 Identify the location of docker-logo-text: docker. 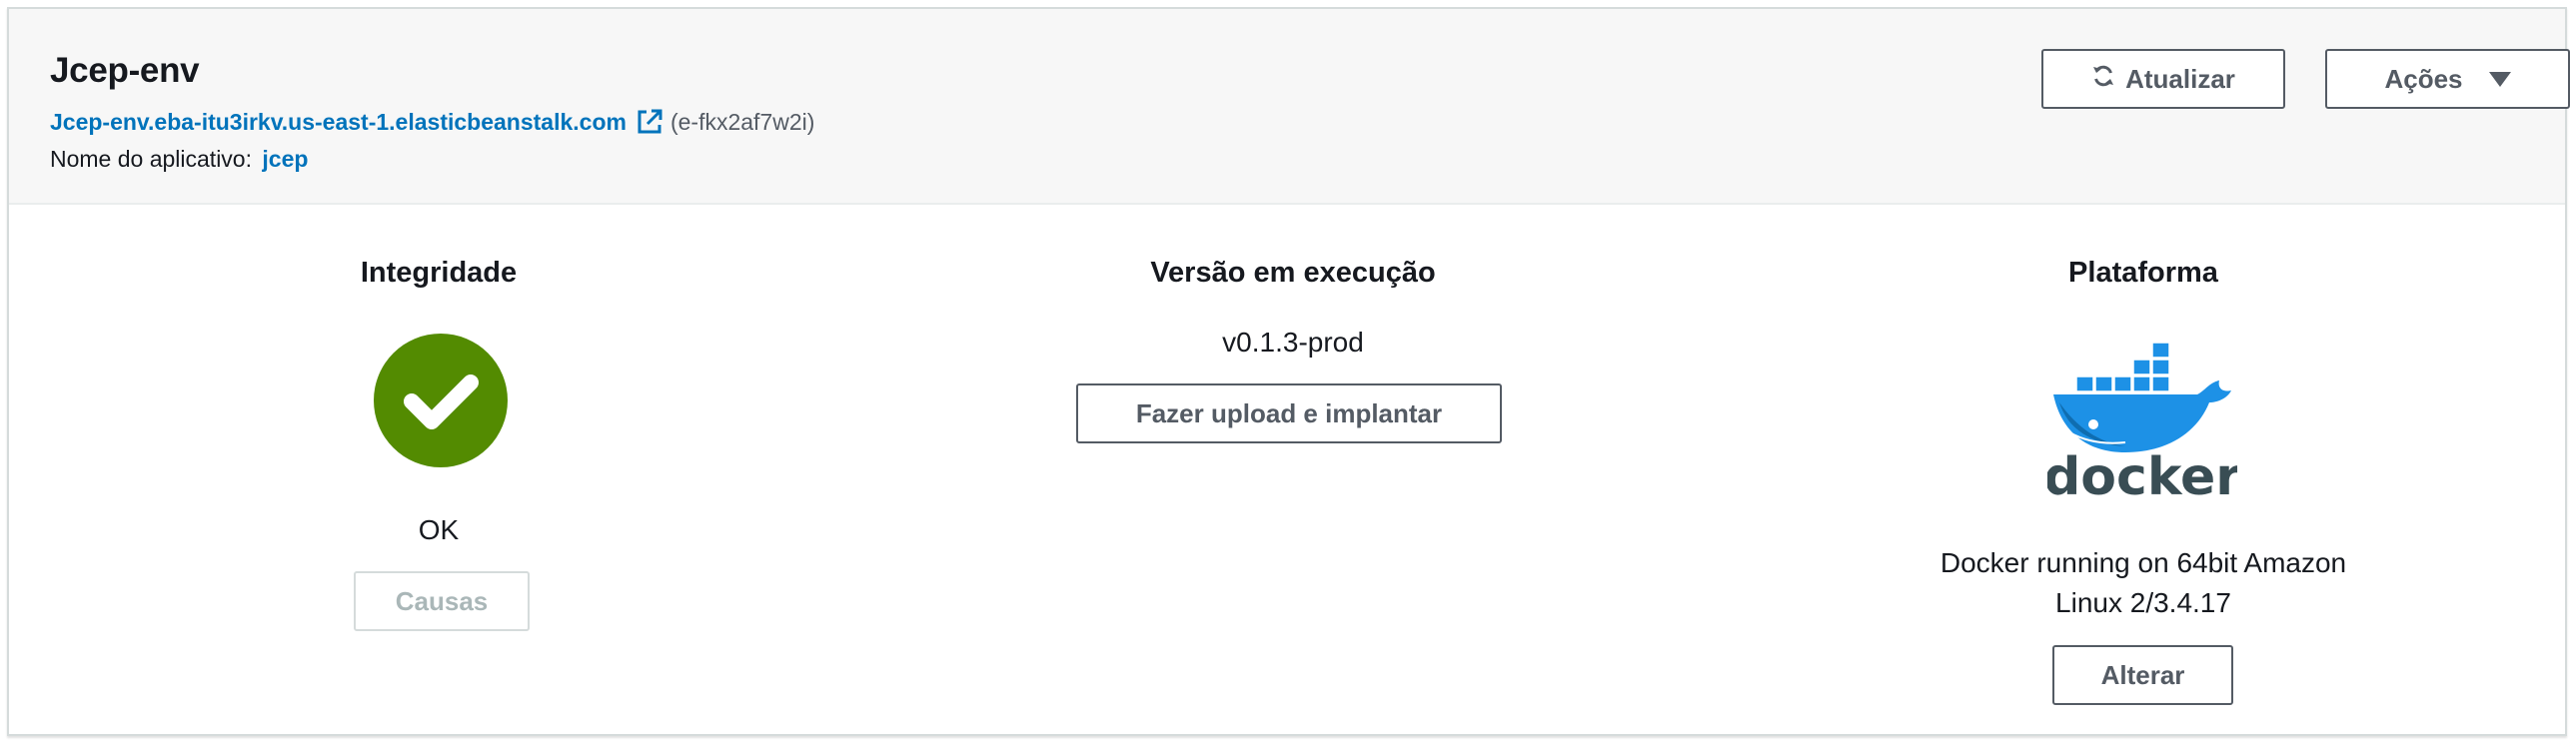
(2142, 474).